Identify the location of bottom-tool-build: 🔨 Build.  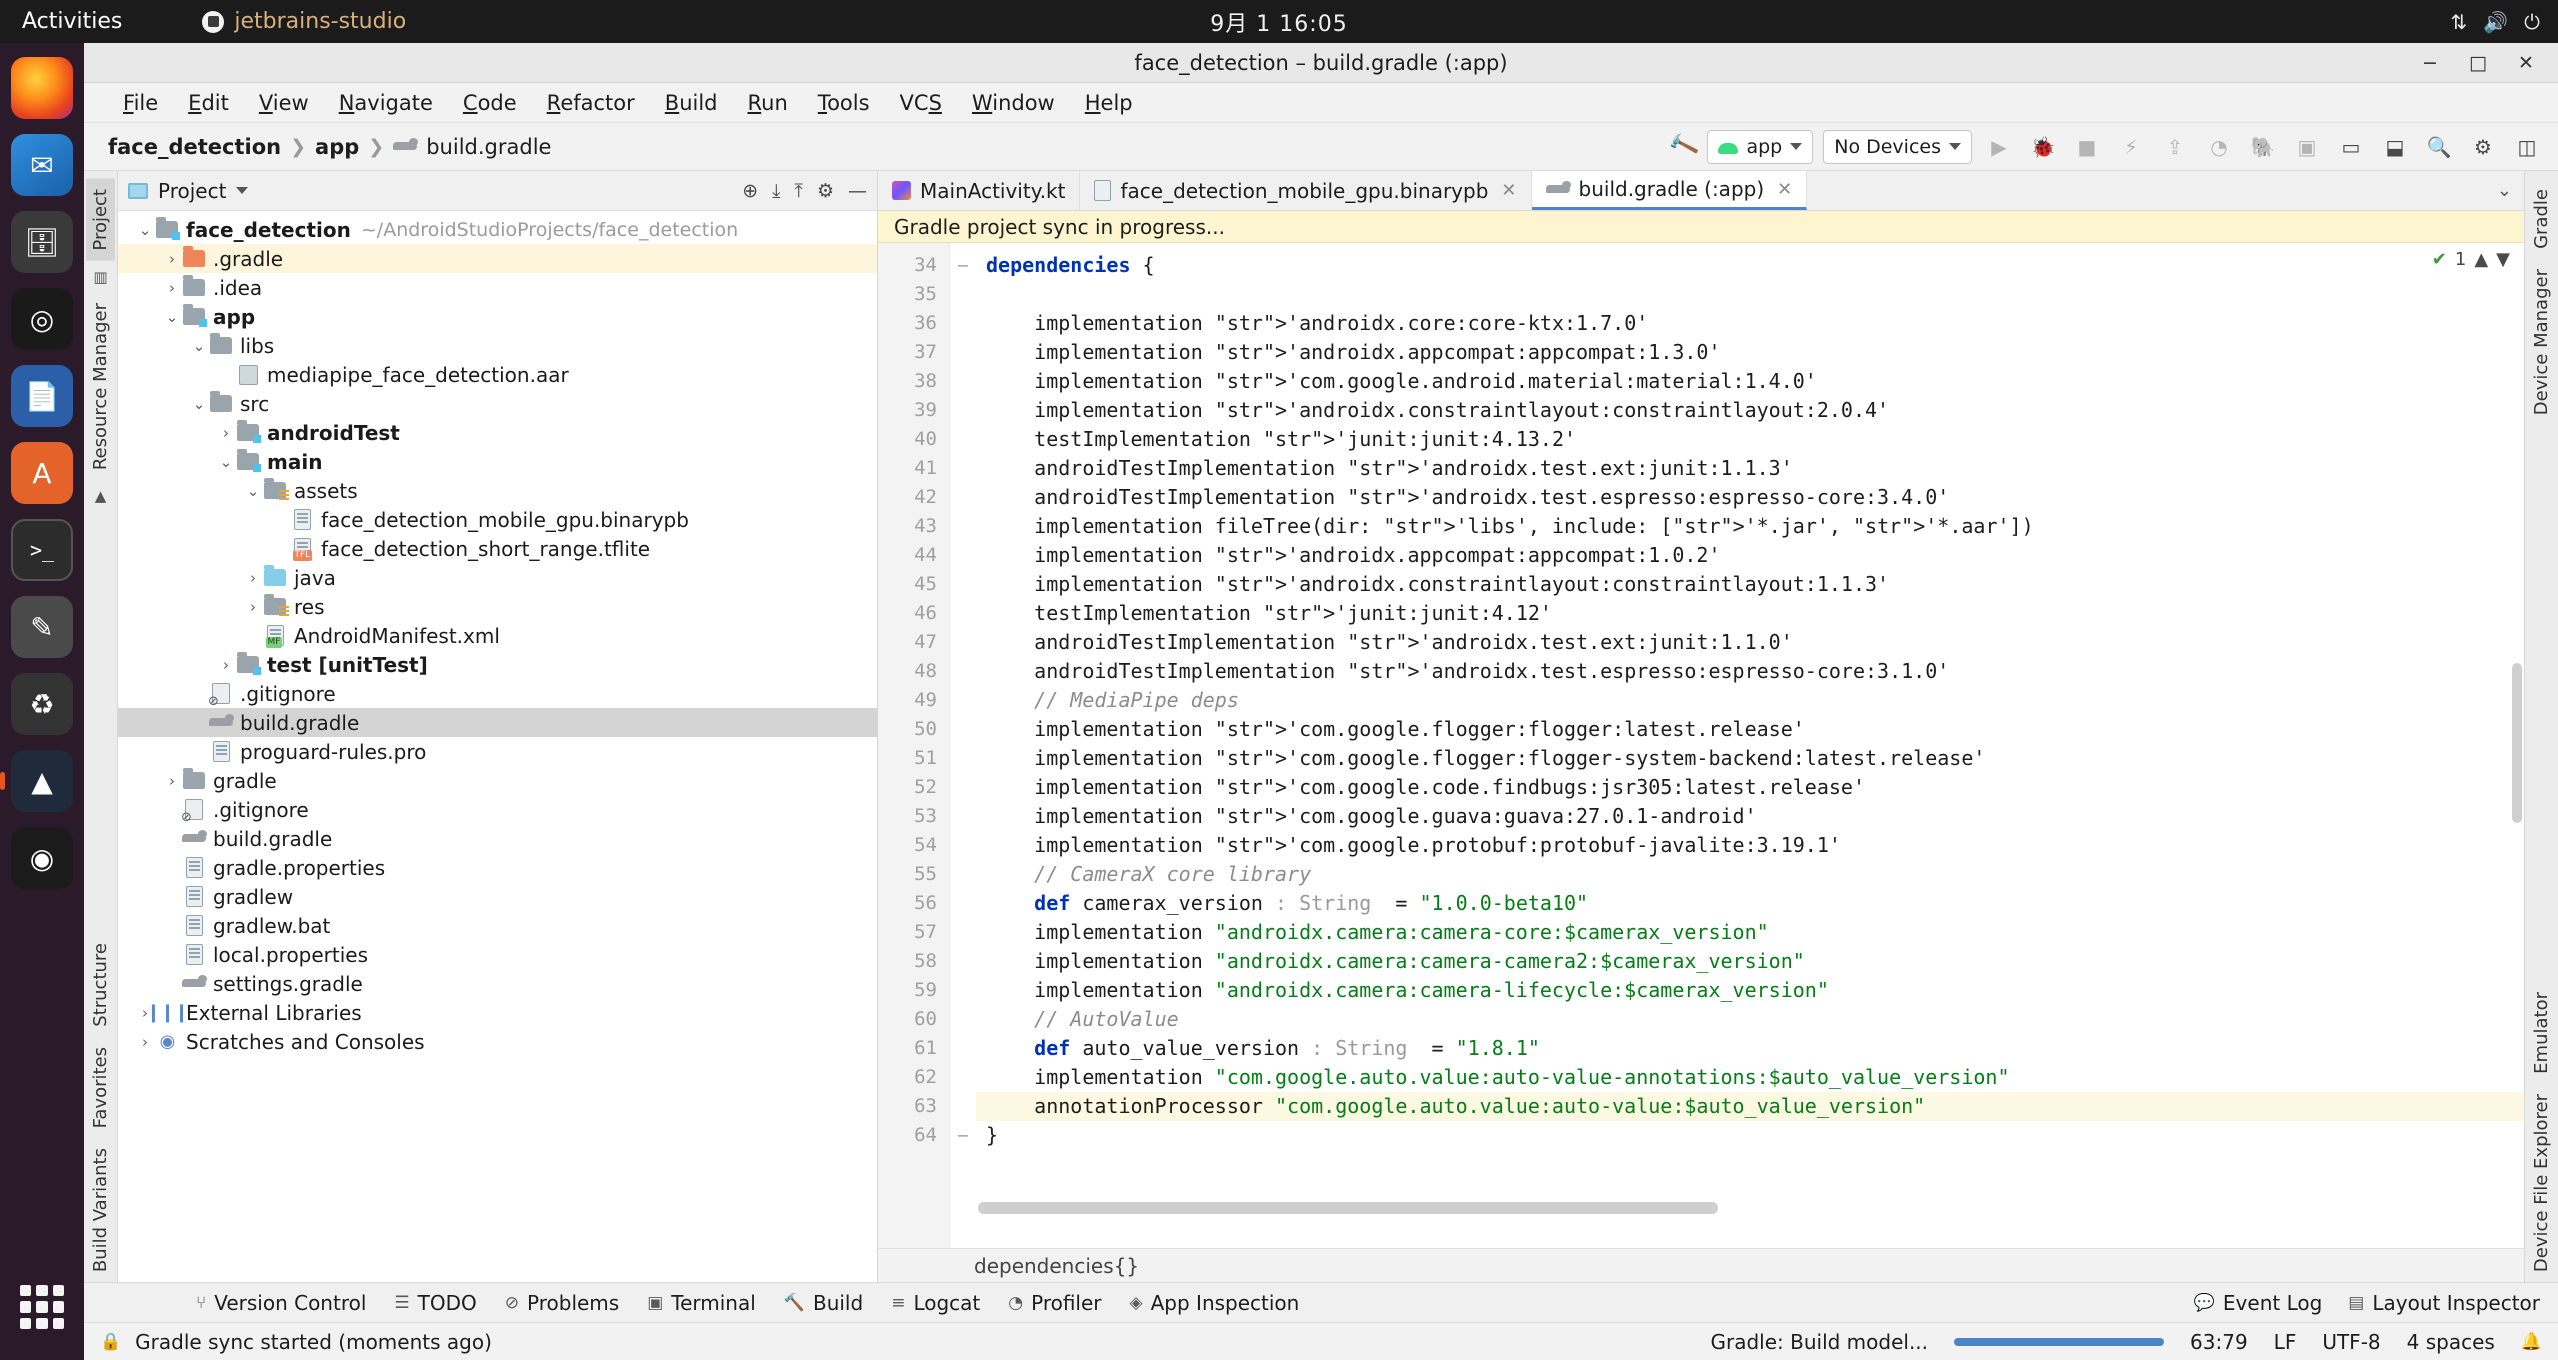
(823, 1303).